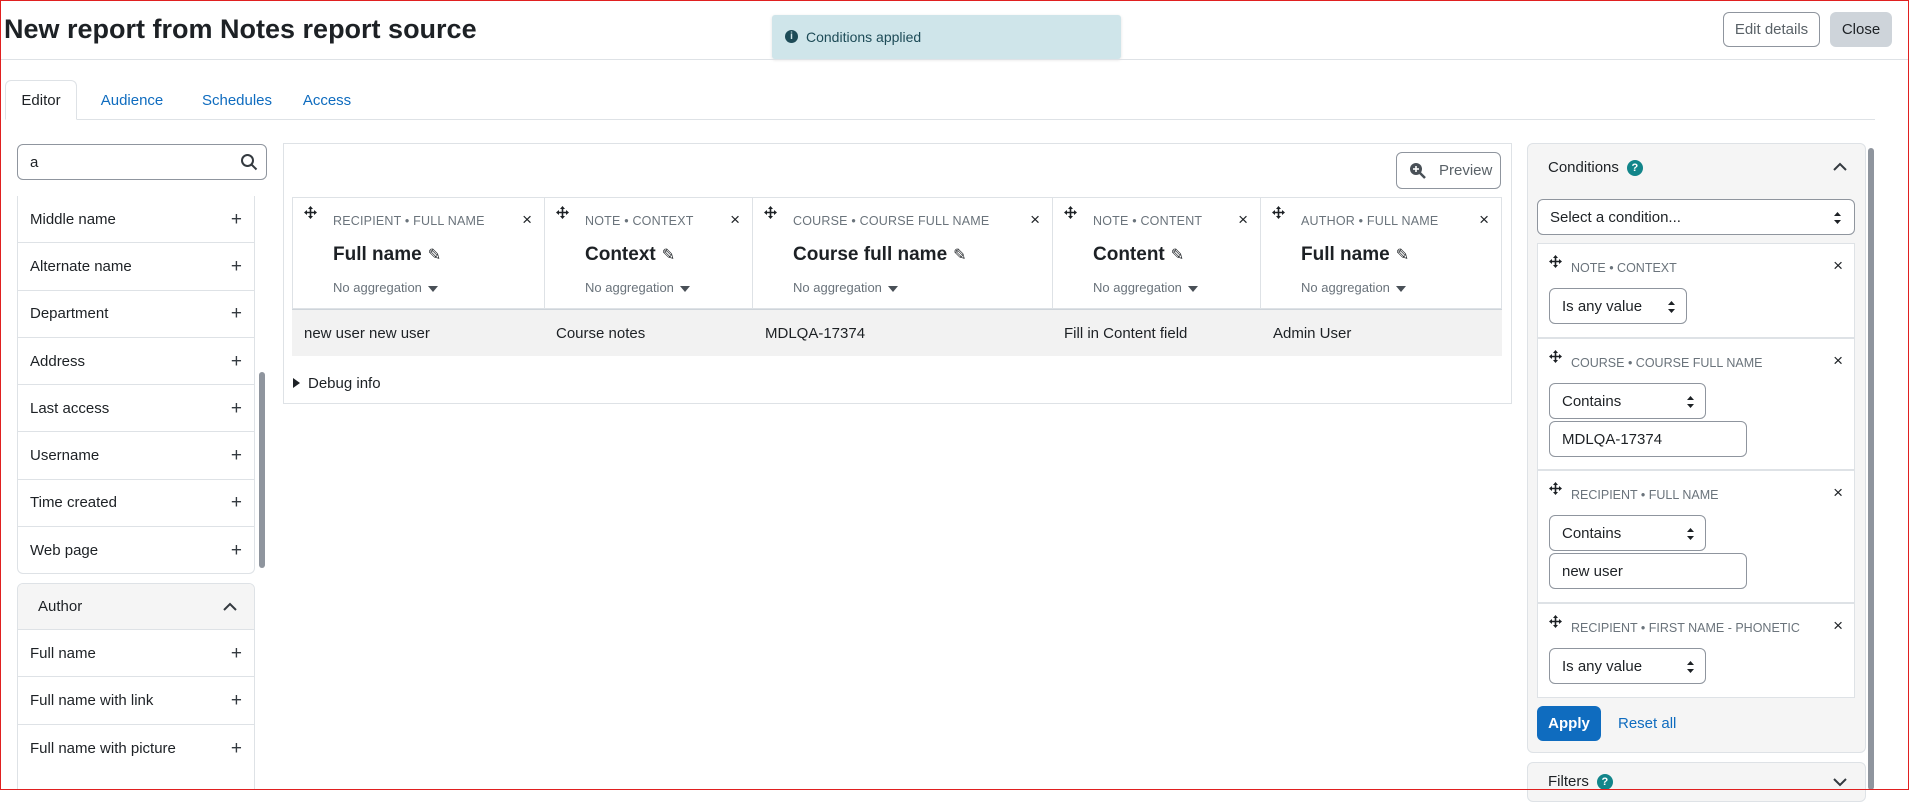 The image size is (1909, 802). Describe the element at coordinates (1840, 782) in the screenshot. I see `chevron-down-icon` at that location.